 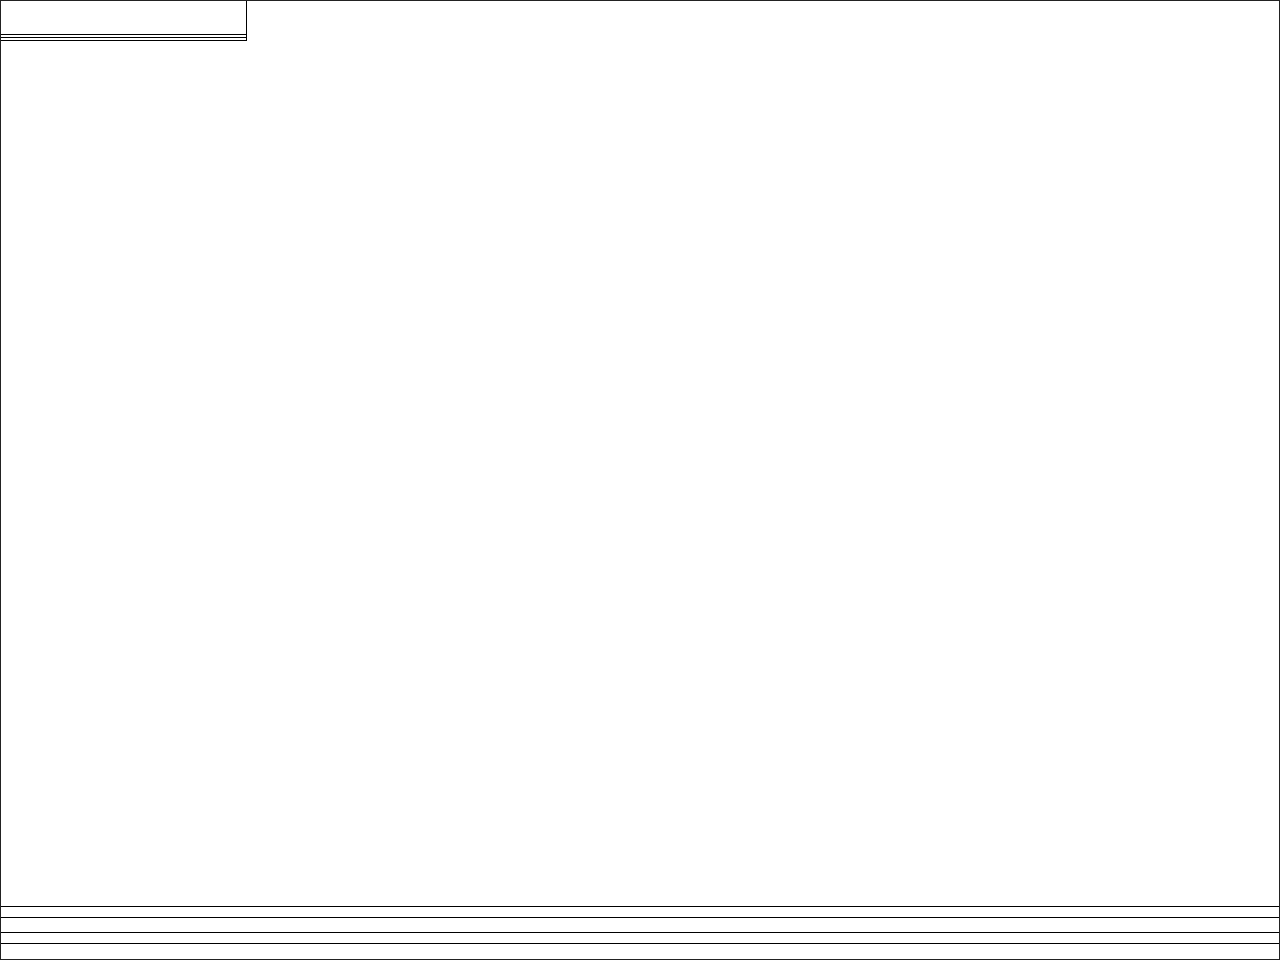 I want to click on rain-scale-labels, so click(x=640, y=951).